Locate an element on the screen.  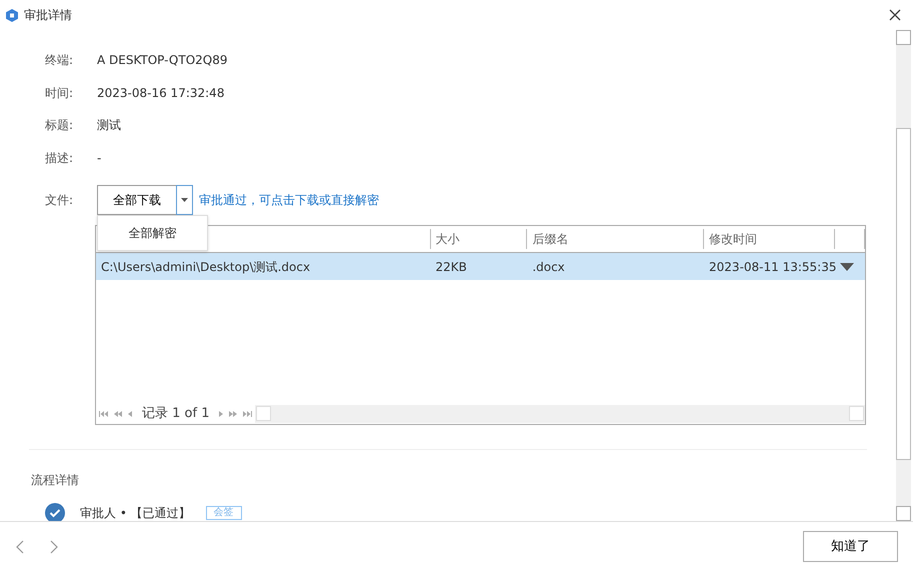
download-all-button: 全部下载 is located at coordinates (137, 200).